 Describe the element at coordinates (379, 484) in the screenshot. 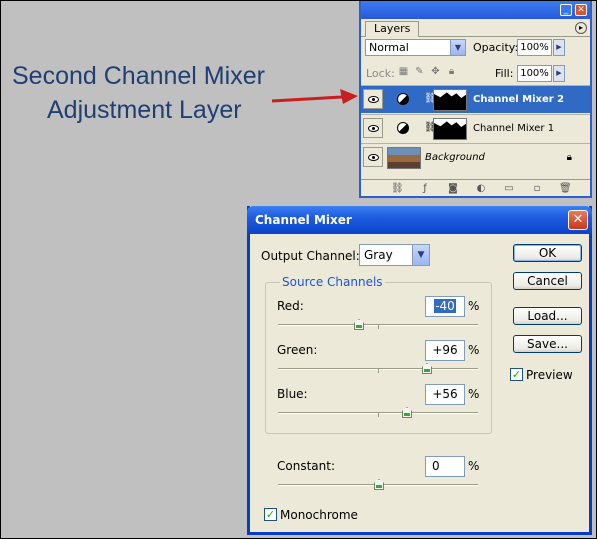

I see `constant-slider-thumb` at that location.